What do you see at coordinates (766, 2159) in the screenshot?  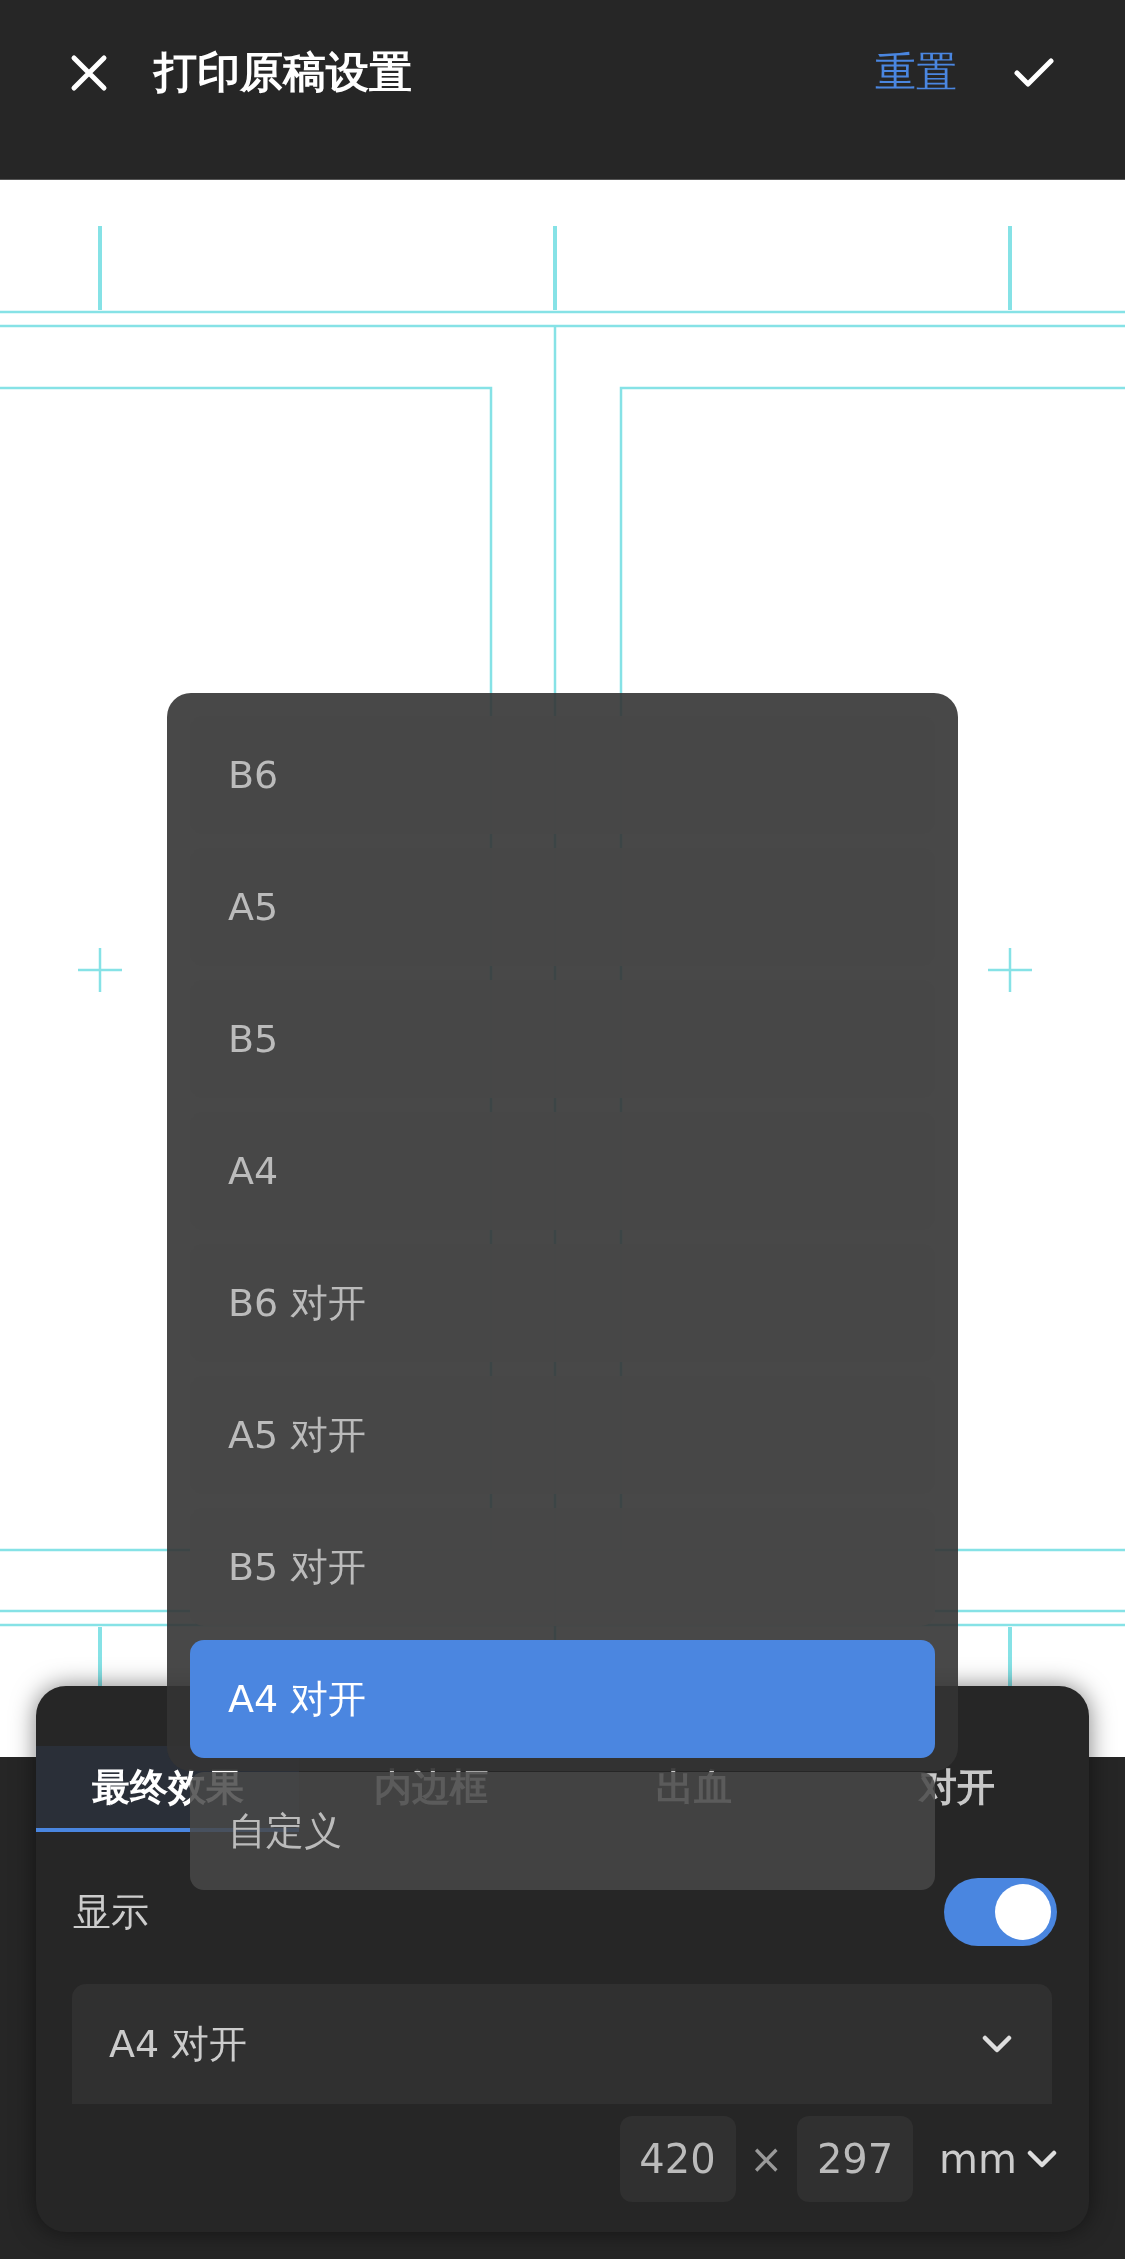 I see `times-sign: ×` at bounding box center [766, 2159].